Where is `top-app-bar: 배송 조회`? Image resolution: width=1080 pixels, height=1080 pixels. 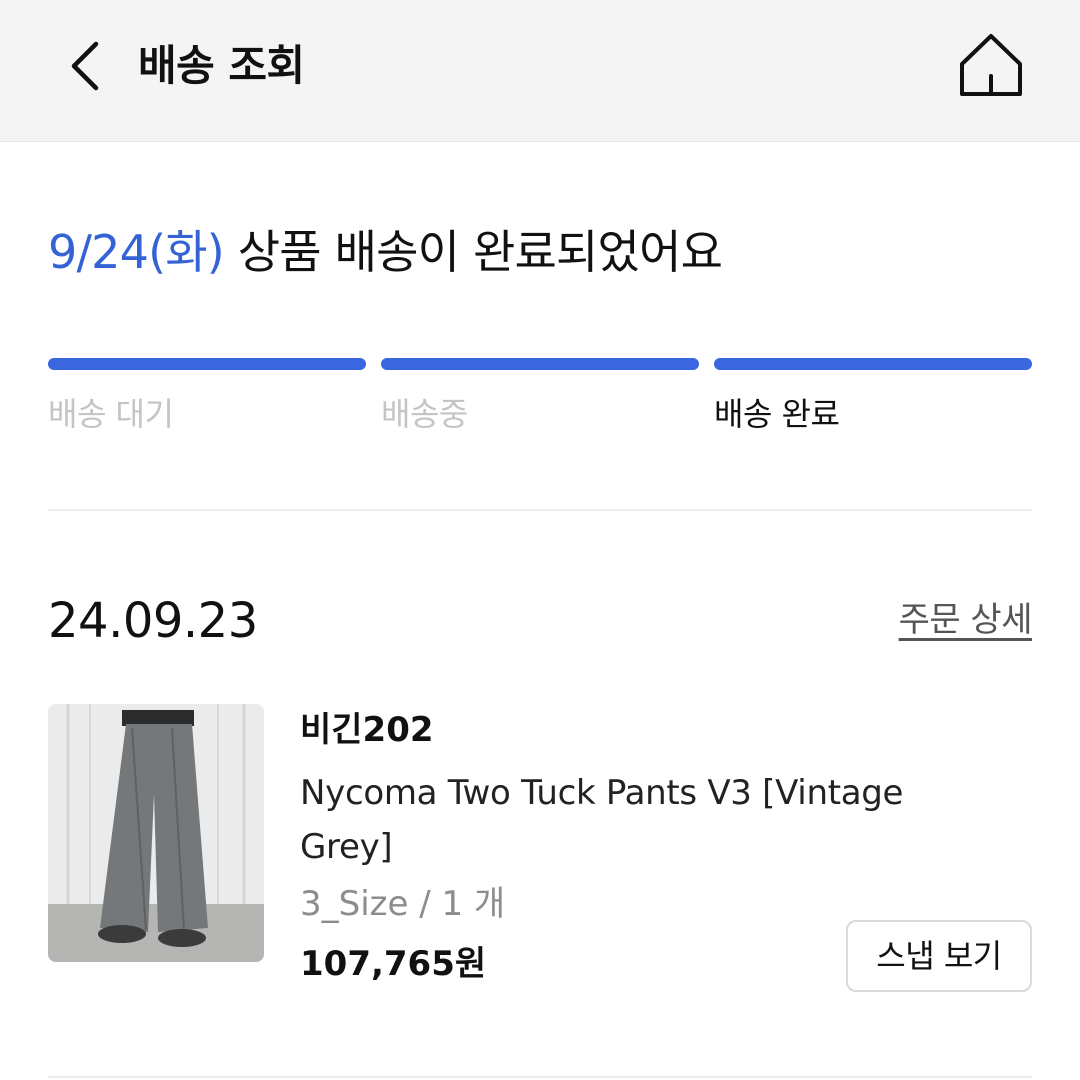 top-app-bar: 배송 조회 is located at coordinates (540, 71).